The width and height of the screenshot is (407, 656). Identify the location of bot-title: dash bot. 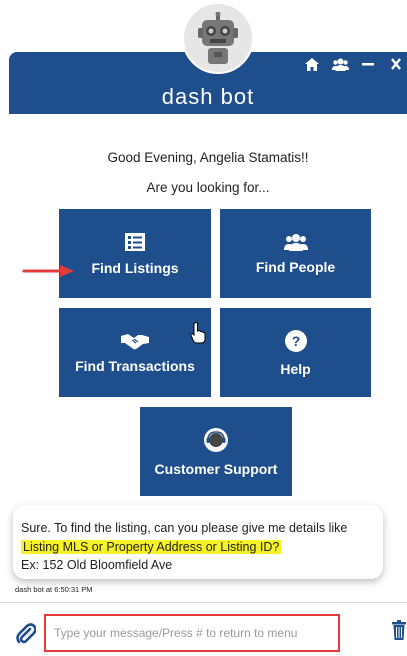
(208, 96).